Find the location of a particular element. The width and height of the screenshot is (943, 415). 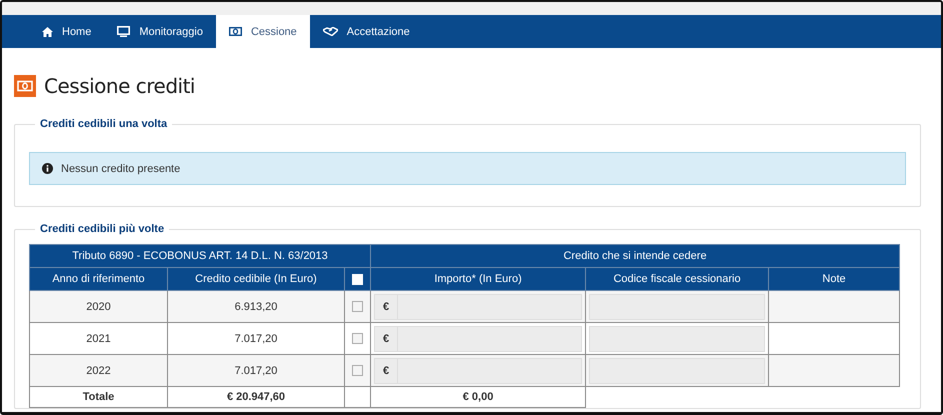

nav-tab: Monitoraggio is located at coordinates (160, 31).